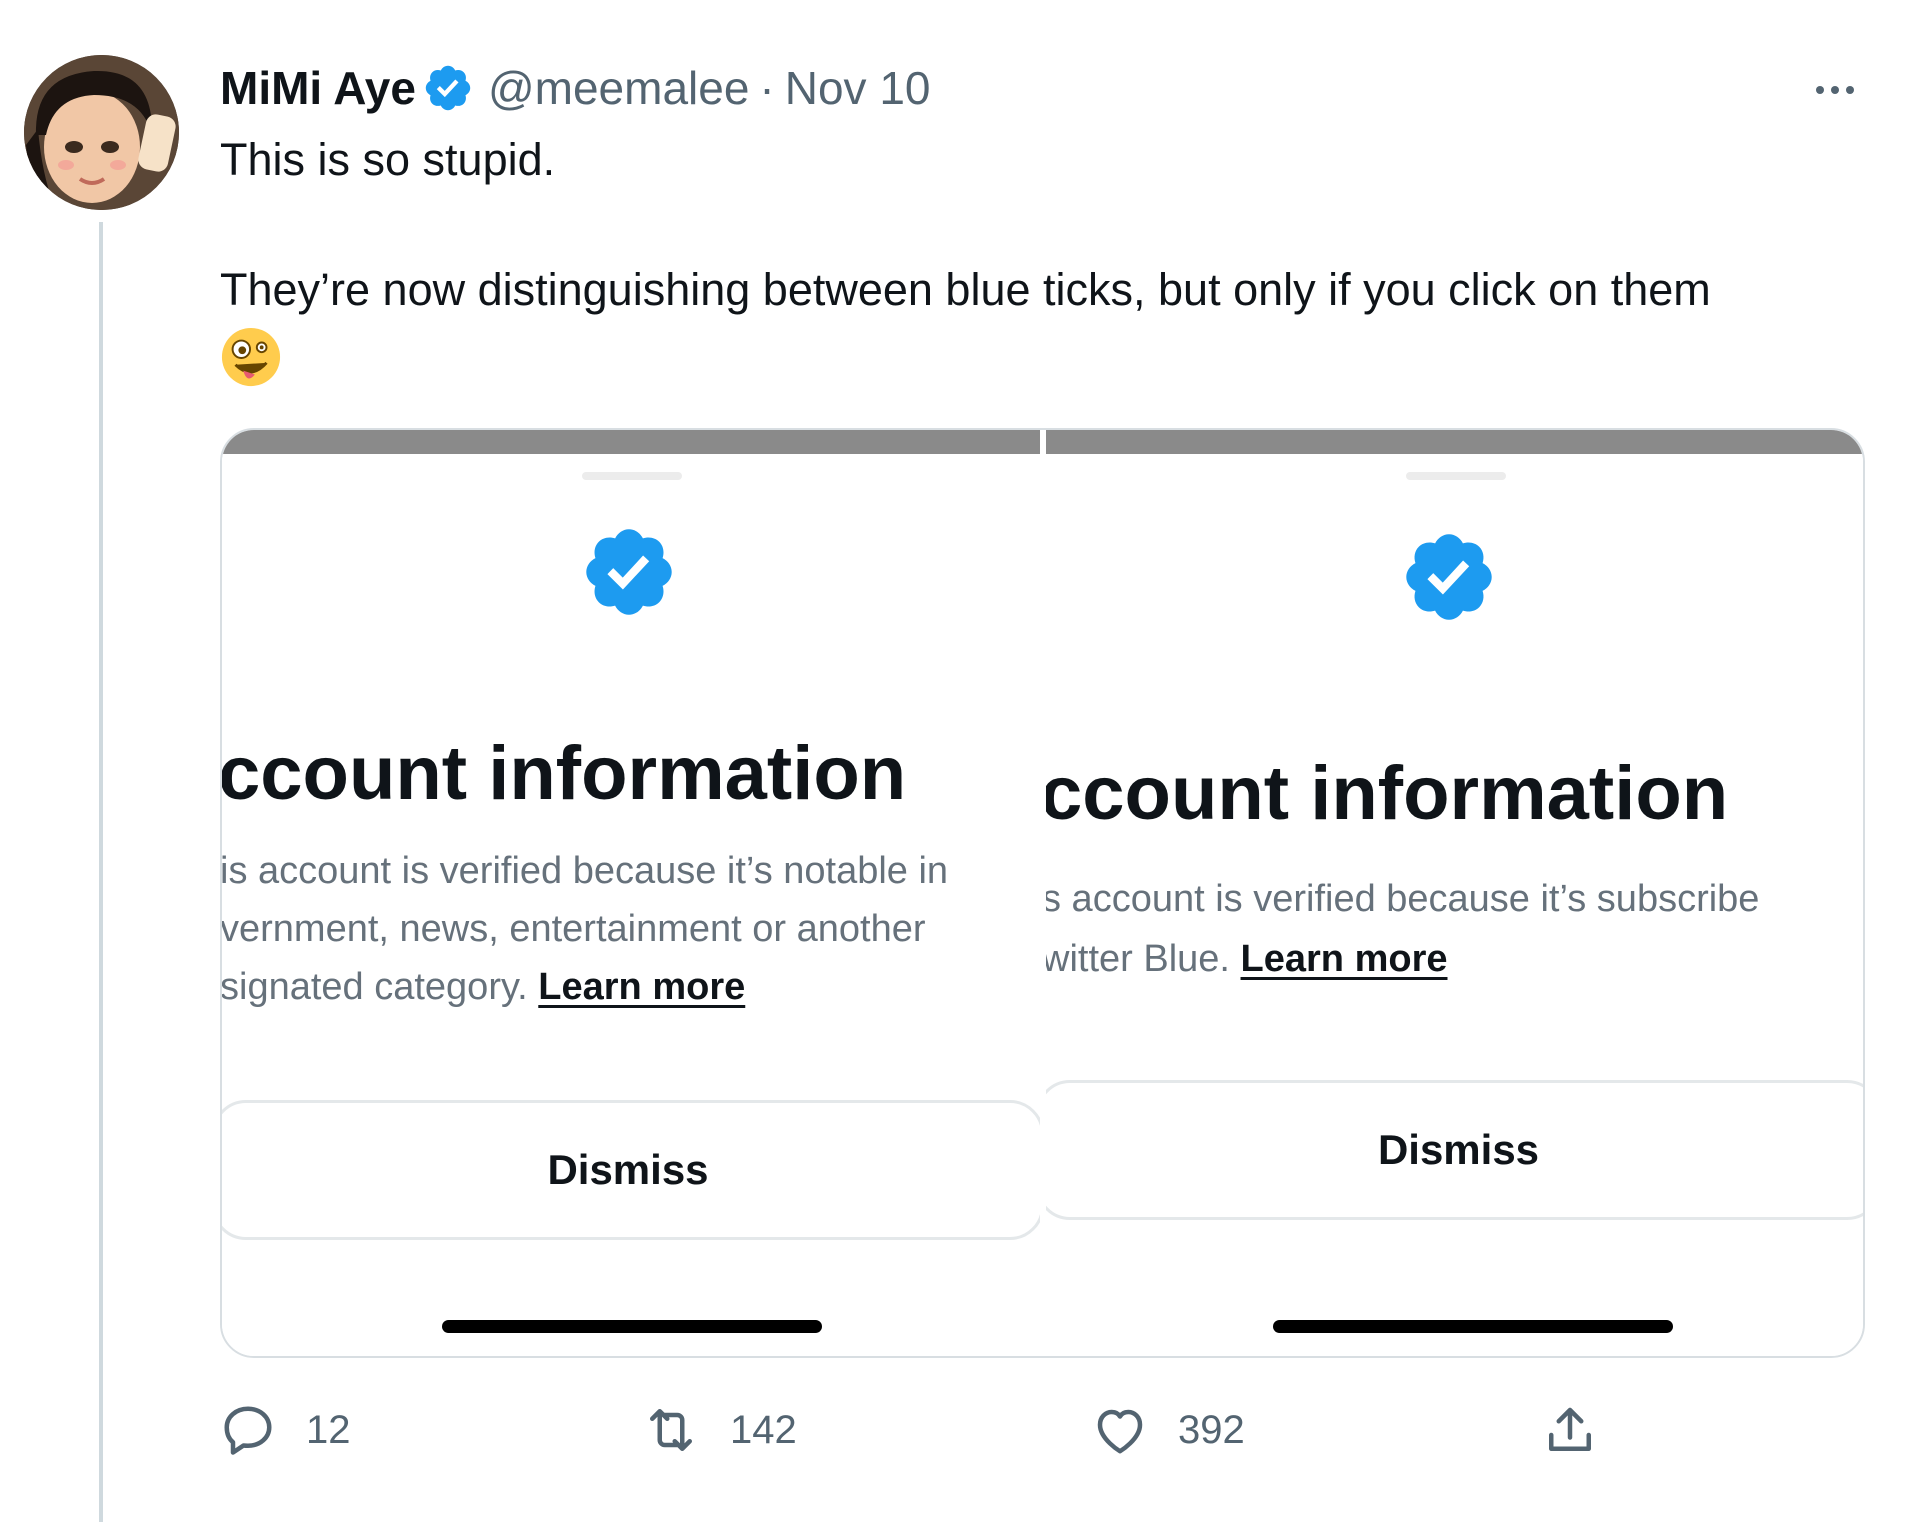  Describe the element at coordinates (1120, 1430) in the screenshot. I see `like-icon` at that location.